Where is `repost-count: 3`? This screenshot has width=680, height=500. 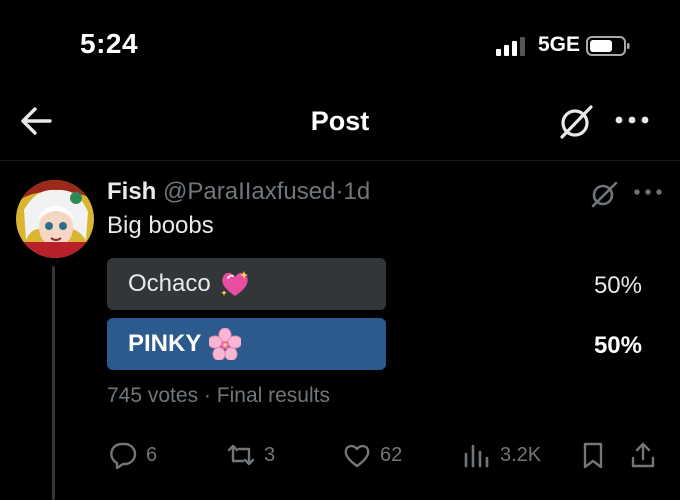 repost-count: 3 is located at coordinates (270, 454).